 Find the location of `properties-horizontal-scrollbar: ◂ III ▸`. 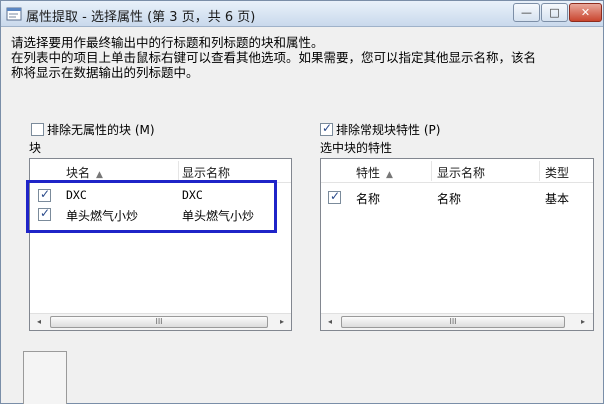

properties-horizontal-scrollbar: ◂ III ▸ is located at coordinates (457, 321).